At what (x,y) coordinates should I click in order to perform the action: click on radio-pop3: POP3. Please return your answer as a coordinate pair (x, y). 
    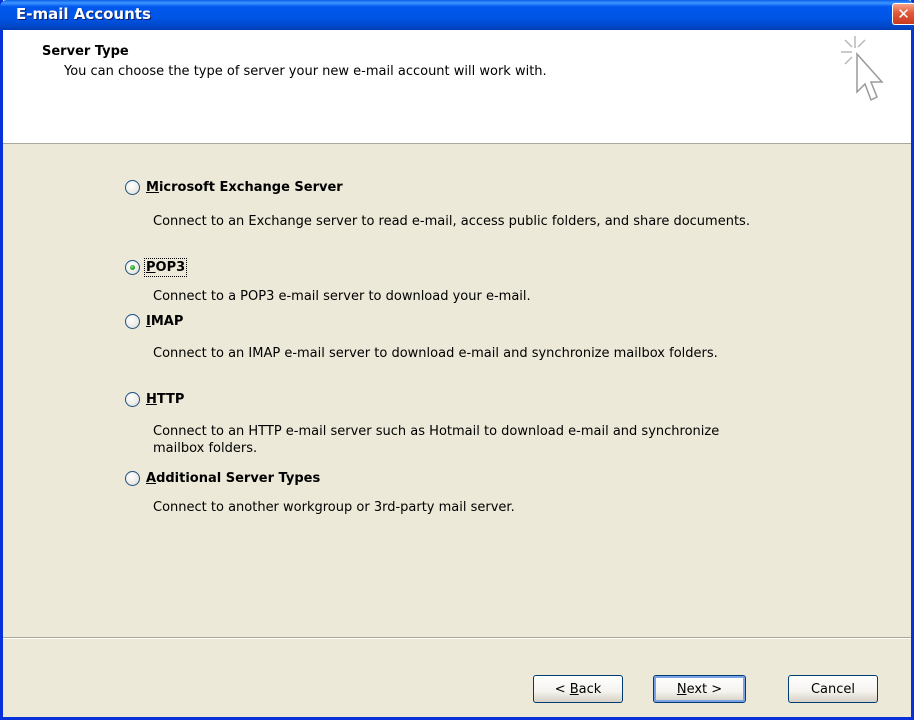
    Looking at the image, I should click on (156, 267).